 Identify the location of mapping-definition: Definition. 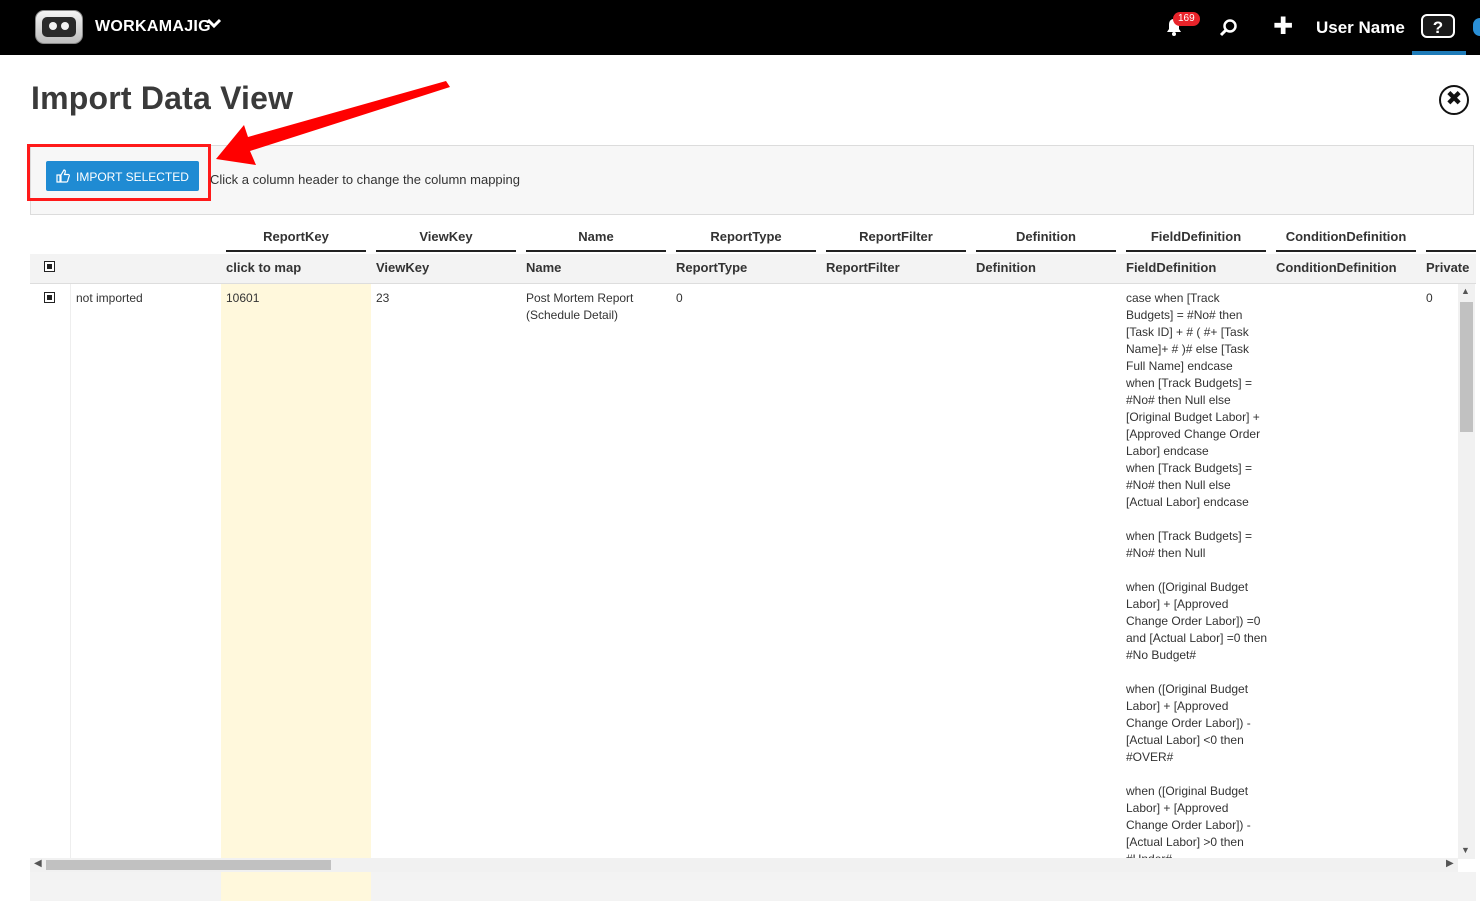
(1006, 267).